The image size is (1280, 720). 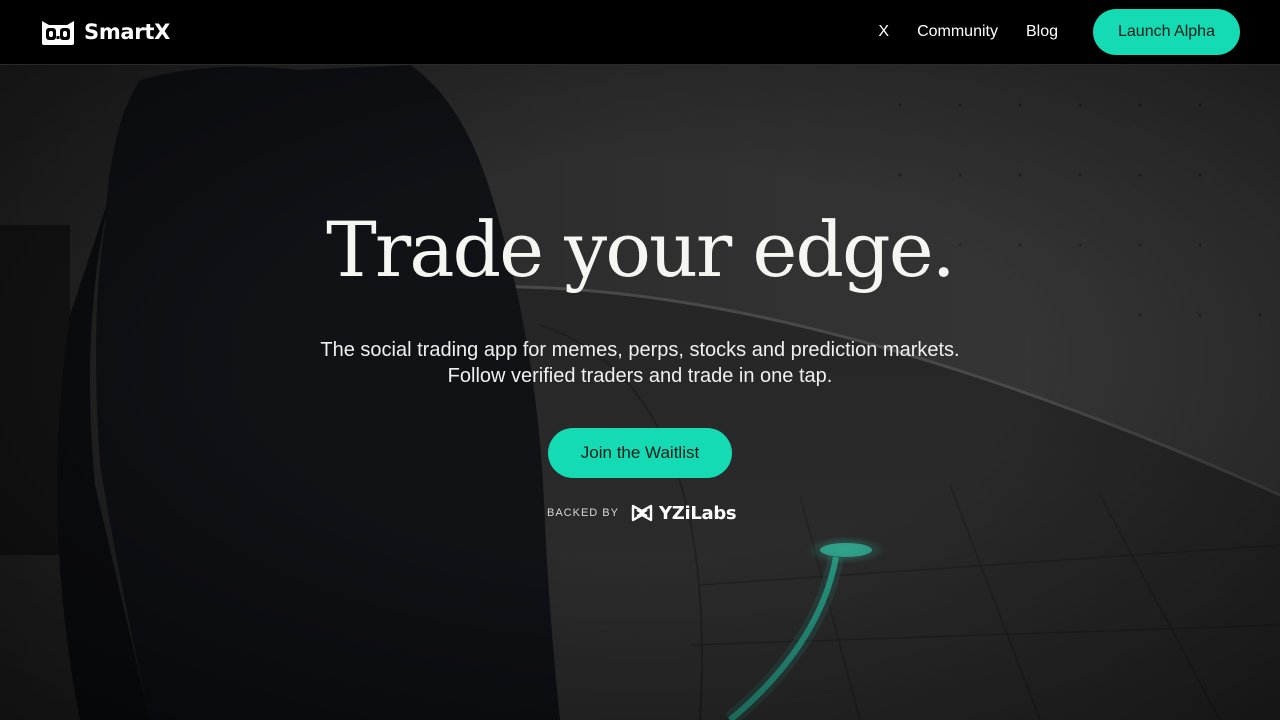 What do you see at coordinates (1166, 32) in the screenshot?
I see `launch-alpha-button: Launch Alpha` at bounding box center [1166, 32].